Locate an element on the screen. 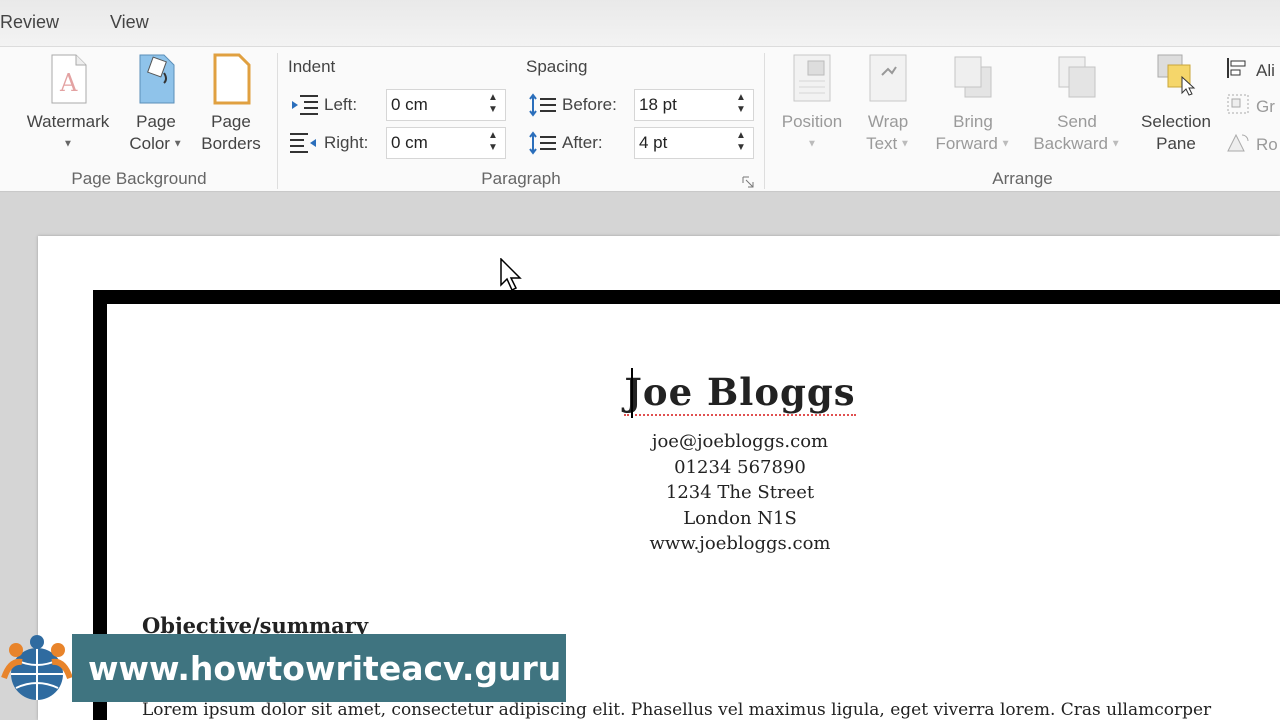  indent-right-icon is located at coordinates (304, 143).